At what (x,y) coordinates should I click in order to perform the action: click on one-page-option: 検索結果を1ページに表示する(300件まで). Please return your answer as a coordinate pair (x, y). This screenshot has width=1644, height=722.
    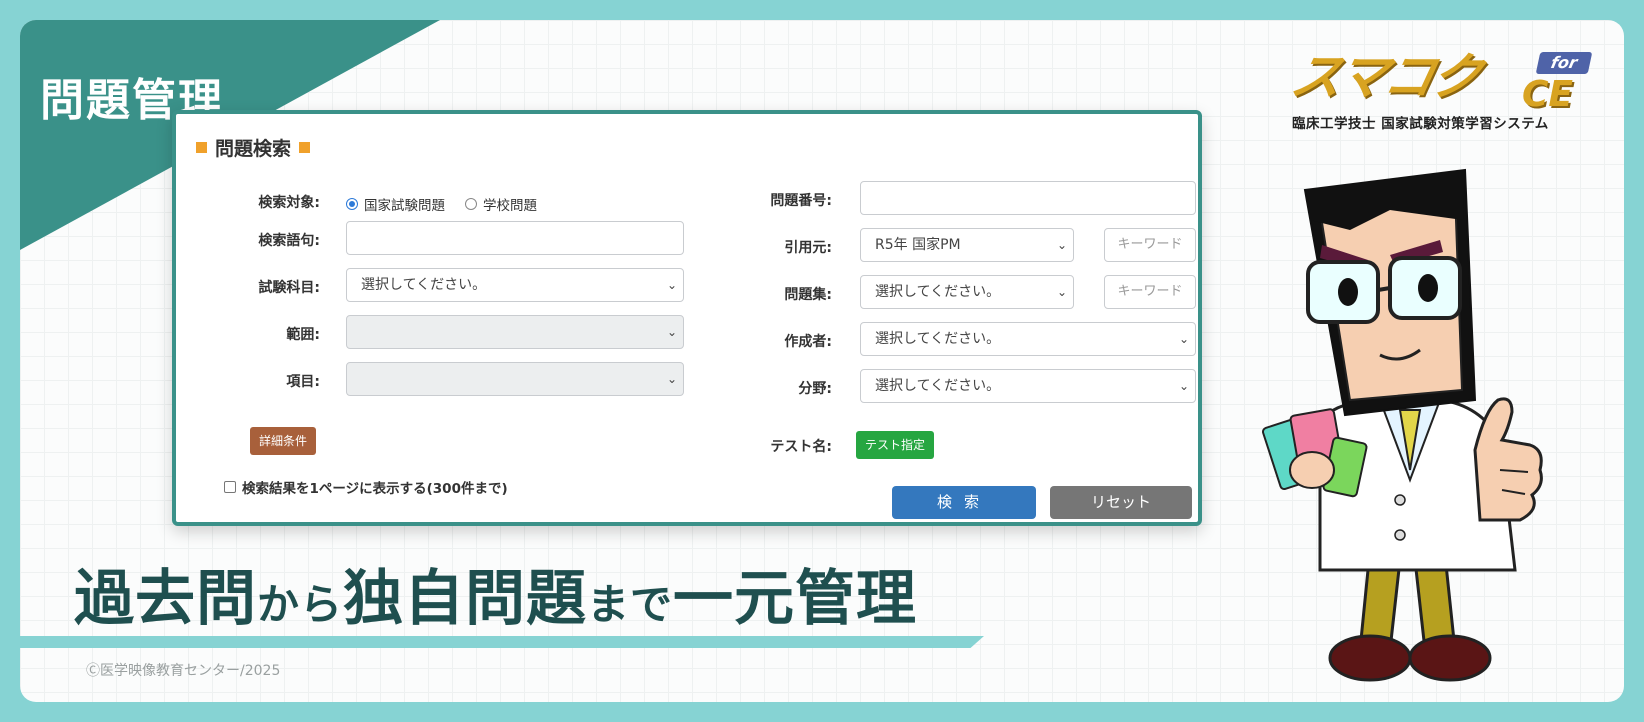
    Looking at the image, I should click on (366, 487).